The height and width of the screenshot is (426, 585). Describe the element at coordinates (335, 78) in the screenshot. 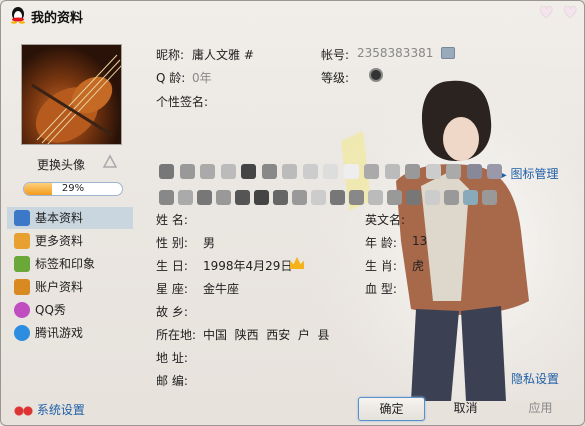

I see `level-label: 等级:` at that location.